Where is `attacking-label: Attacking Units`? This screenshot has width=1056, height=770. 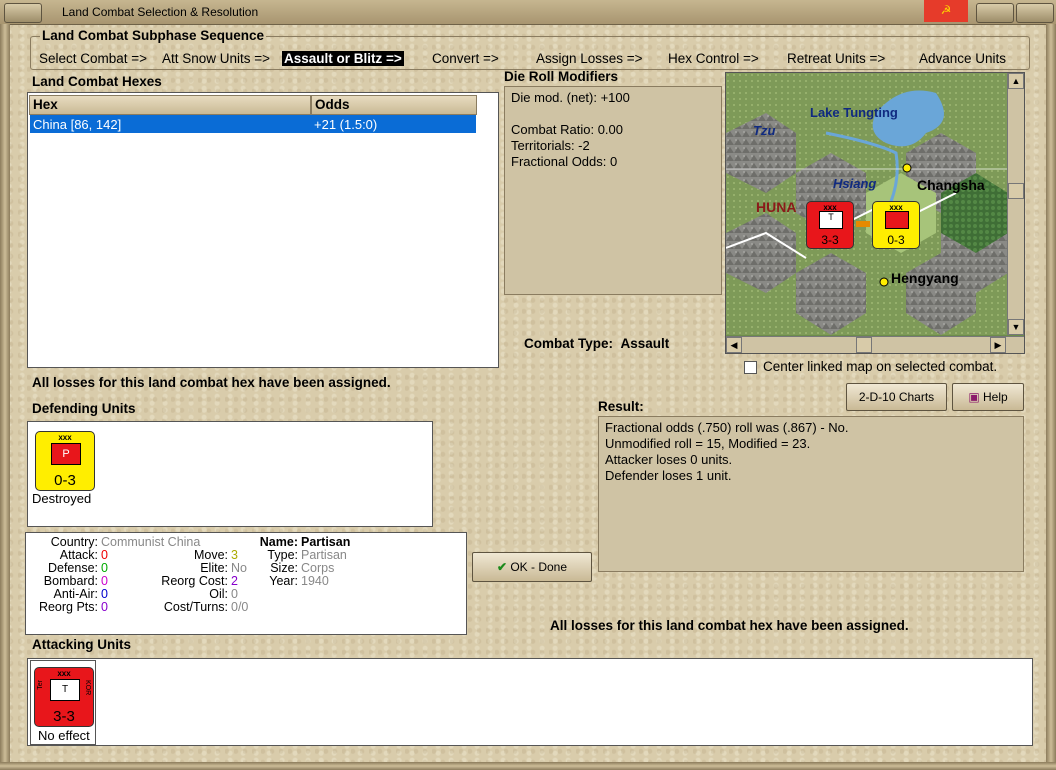 attacking-label: Attacking Units is located at coordinates (82, 644).